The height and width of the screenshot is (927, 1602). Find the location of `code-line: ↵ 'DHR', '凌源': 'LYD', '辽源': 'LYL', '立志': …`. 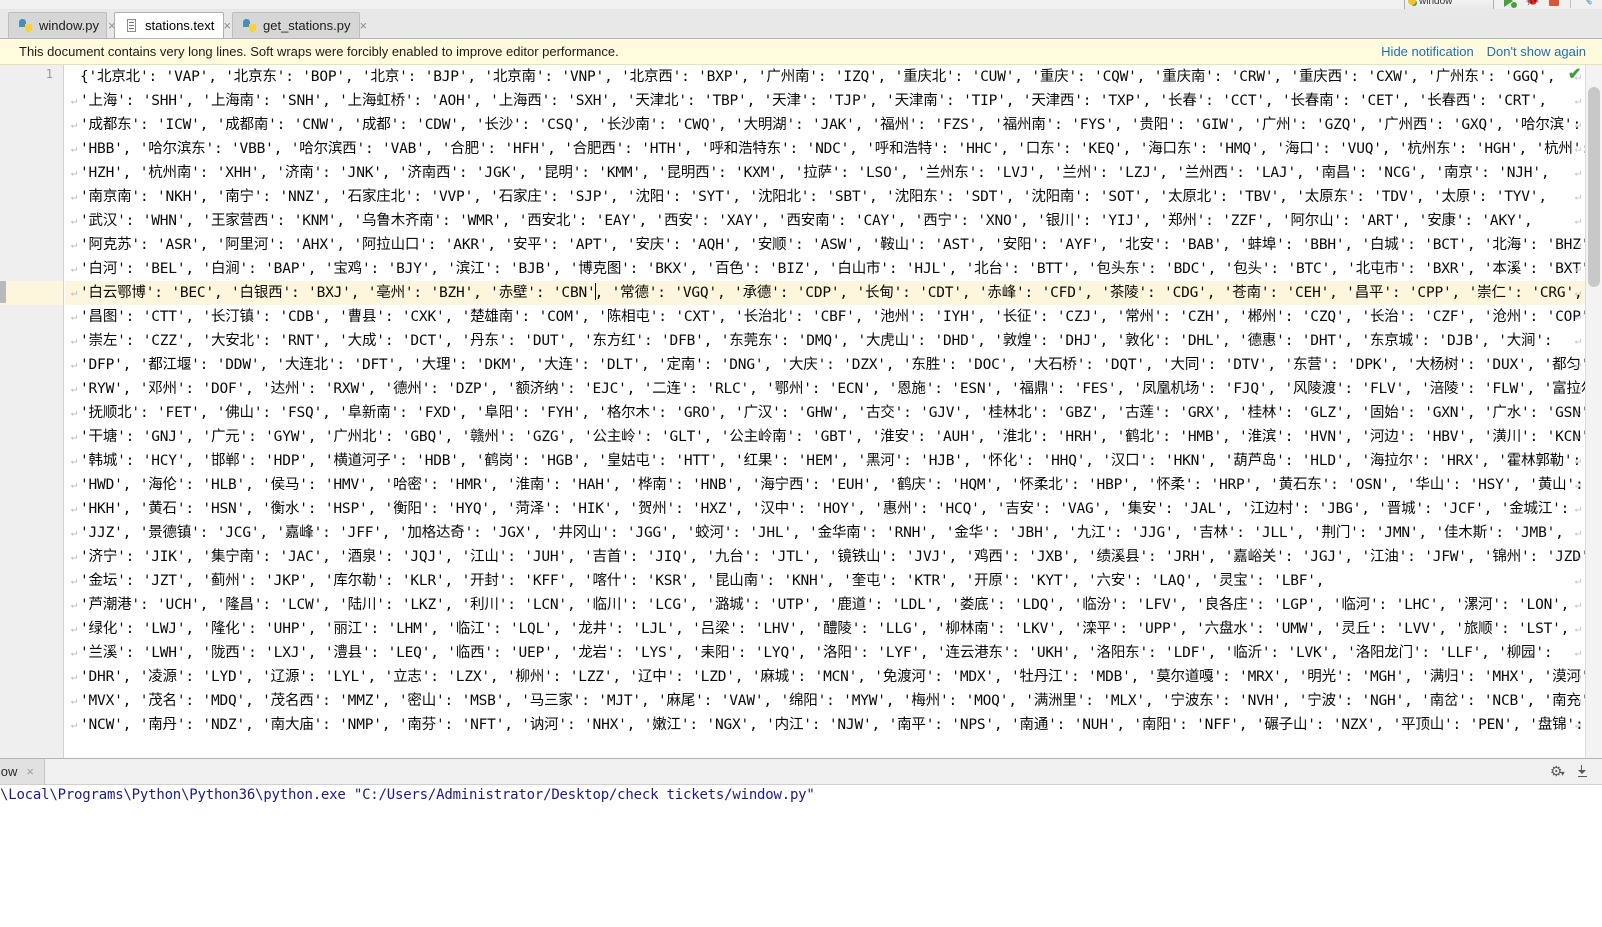

code-line: ↵ 'DHR', '凌源': 'LYD', '辽源': 'LYL', '立志': … is located at coordinates (825, 677).